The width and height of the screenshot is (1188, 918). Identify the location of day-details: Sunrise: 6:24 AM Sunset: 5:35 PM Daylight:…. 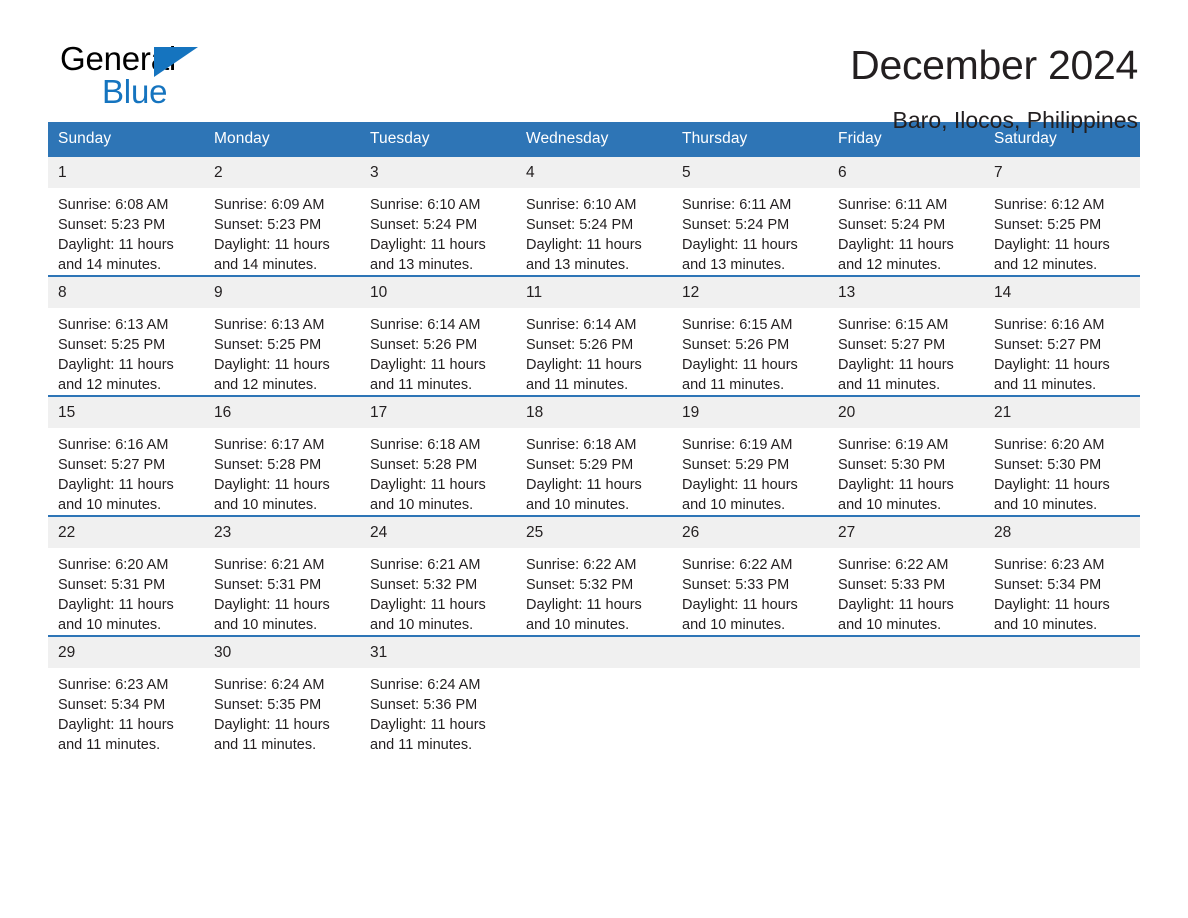
(282, 711).